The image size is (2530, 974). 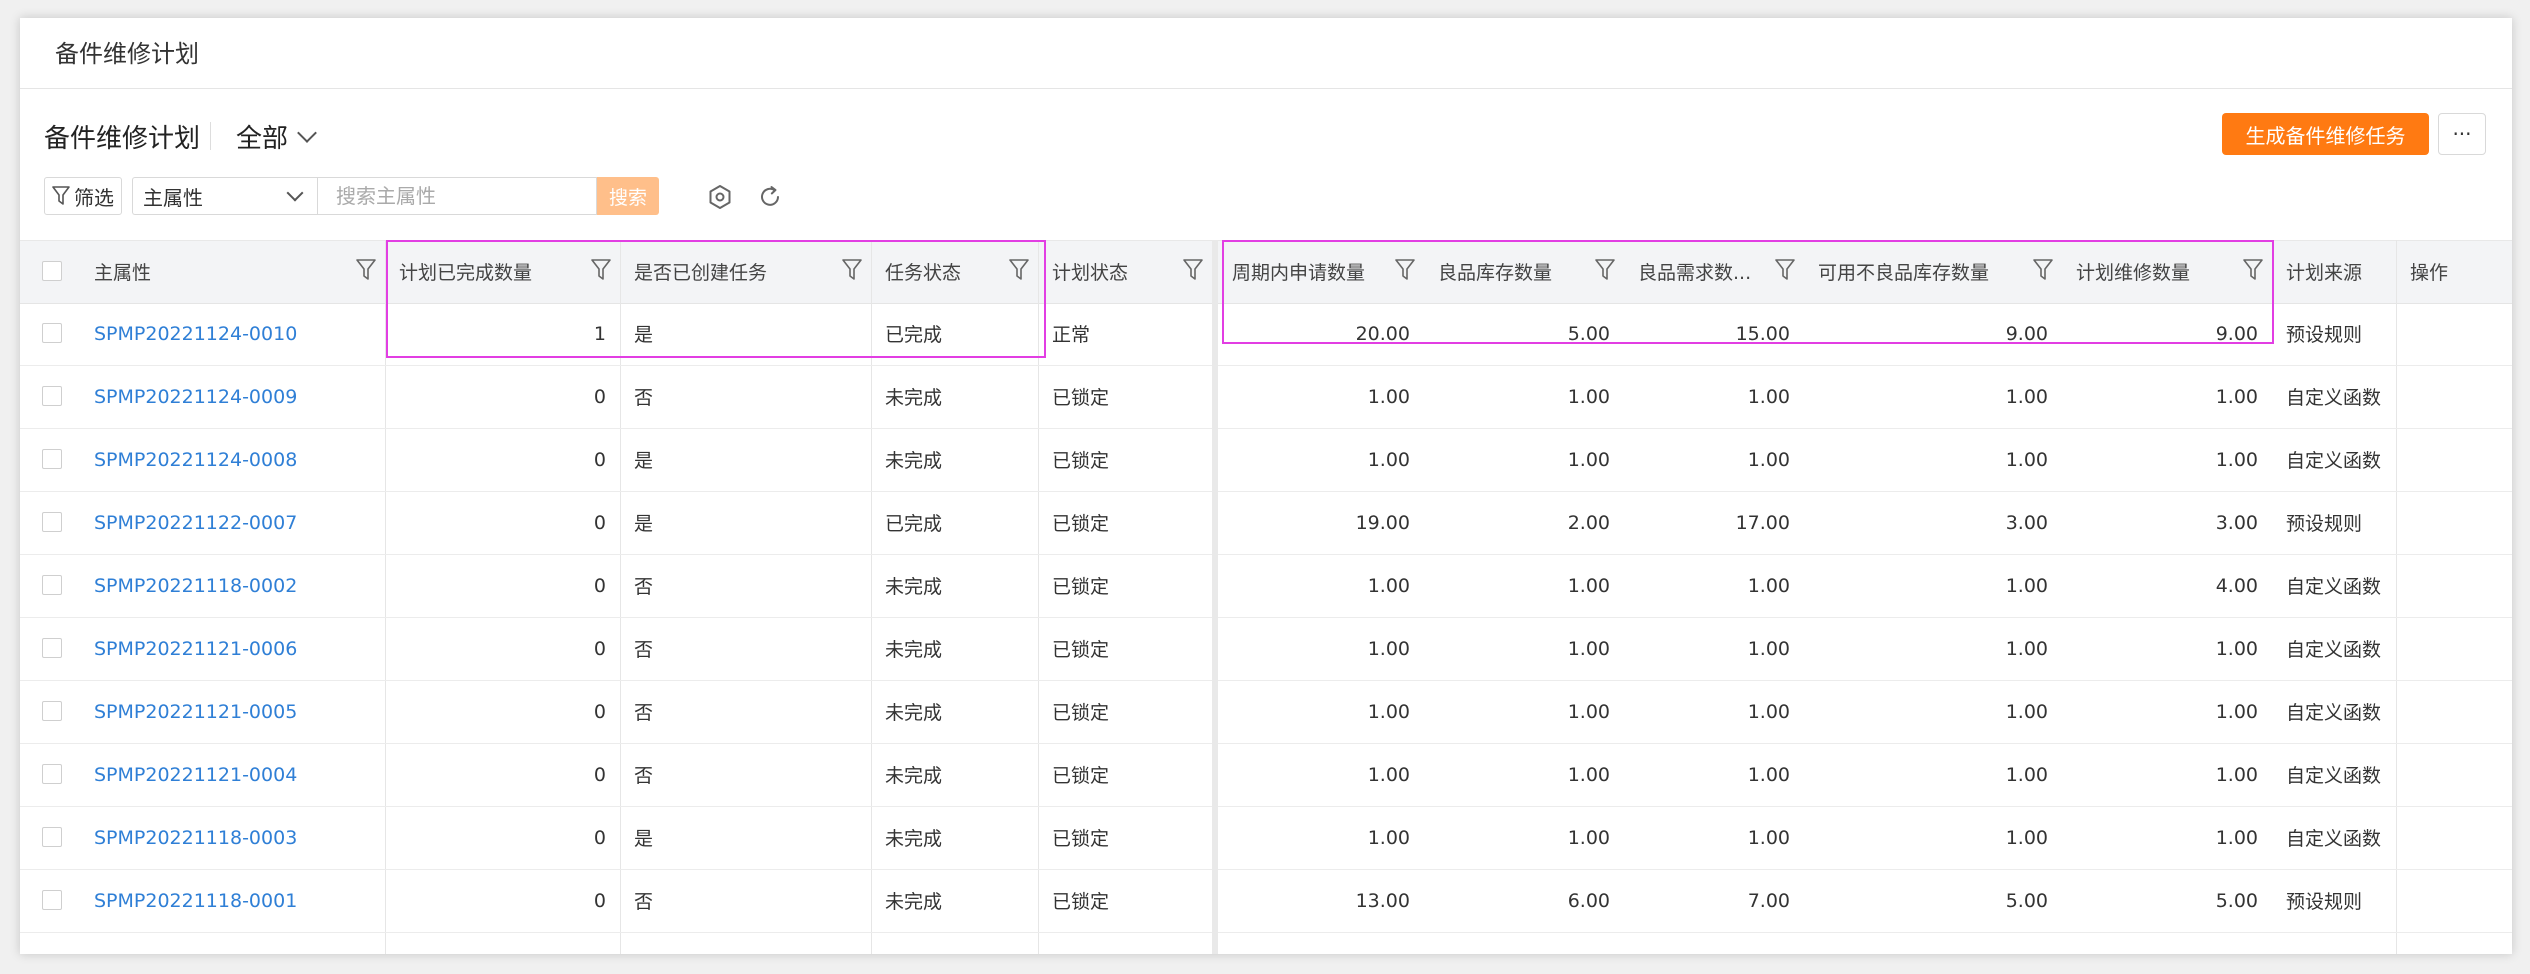 I want to click on search-input, so click(x=457, y=196).